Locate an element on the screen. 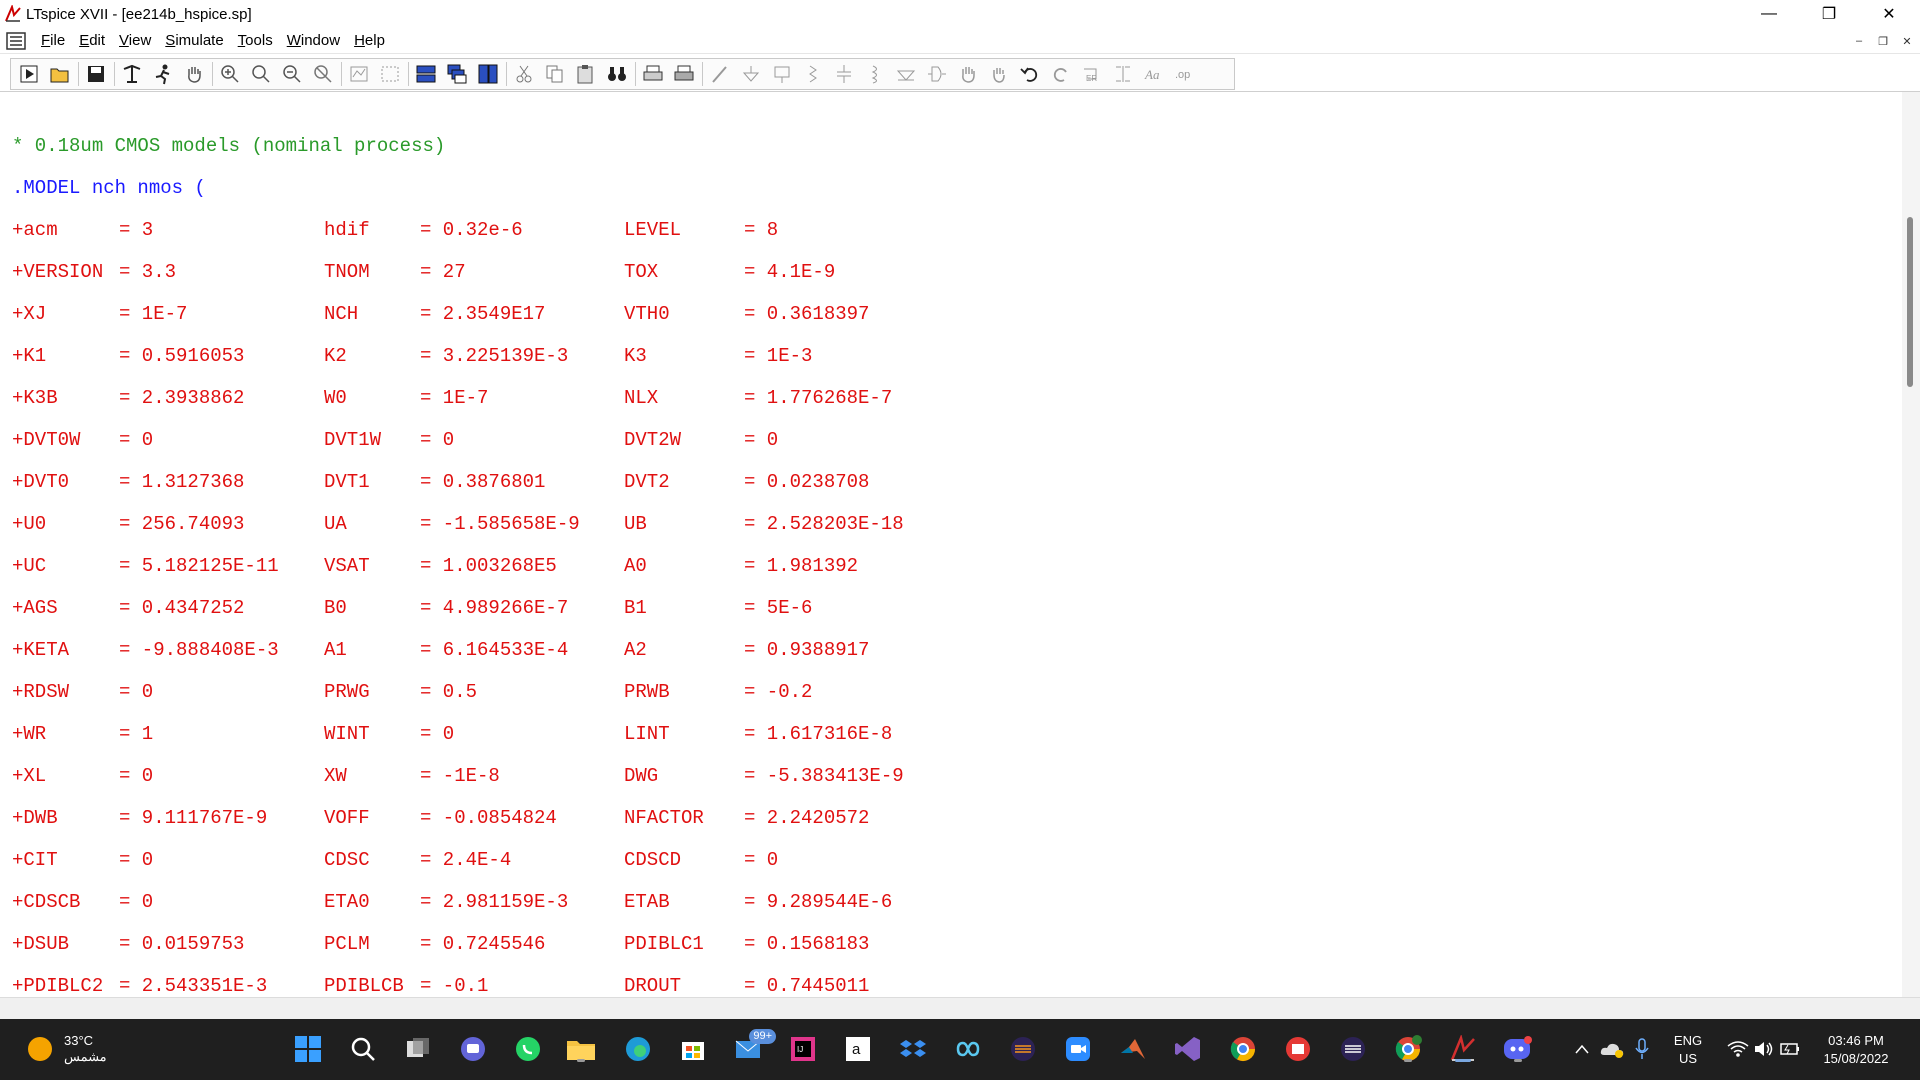 This screenshot has height=1080, width=1920. amazon-icon: a is located at coordinates (858, 1049).